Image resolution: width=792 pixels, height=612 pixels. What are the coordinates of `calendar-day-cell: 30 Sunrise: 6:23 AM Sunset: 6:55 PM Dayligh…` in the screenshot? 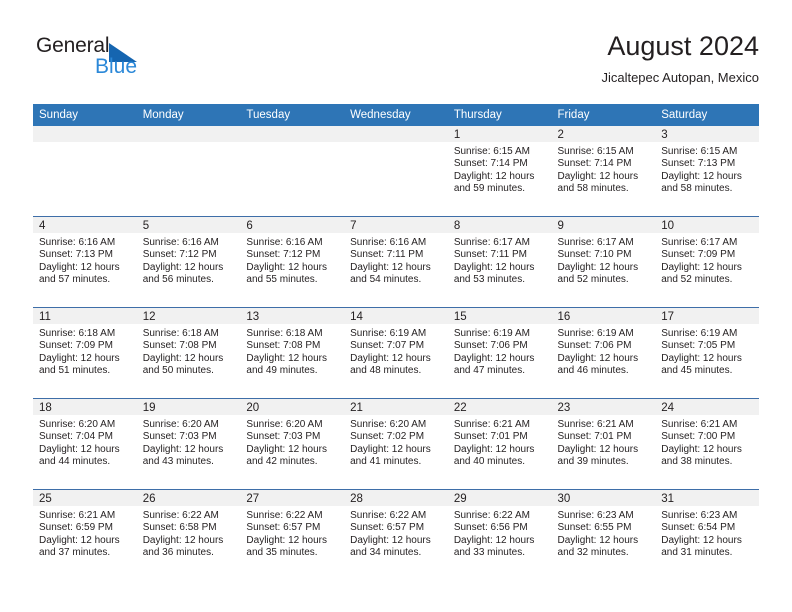 It's located at (603, 534).